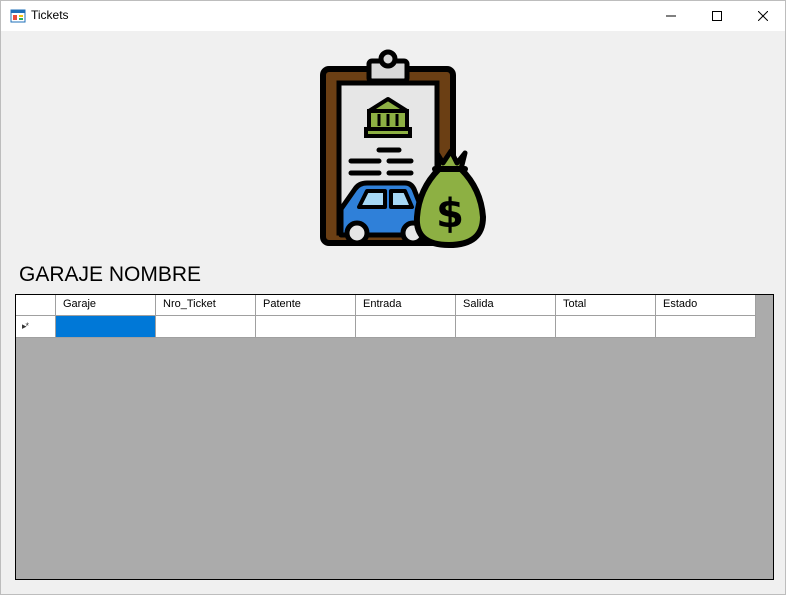 This screenshot has height=595, width=786. I want to click on cell-total, so click(606, 327).